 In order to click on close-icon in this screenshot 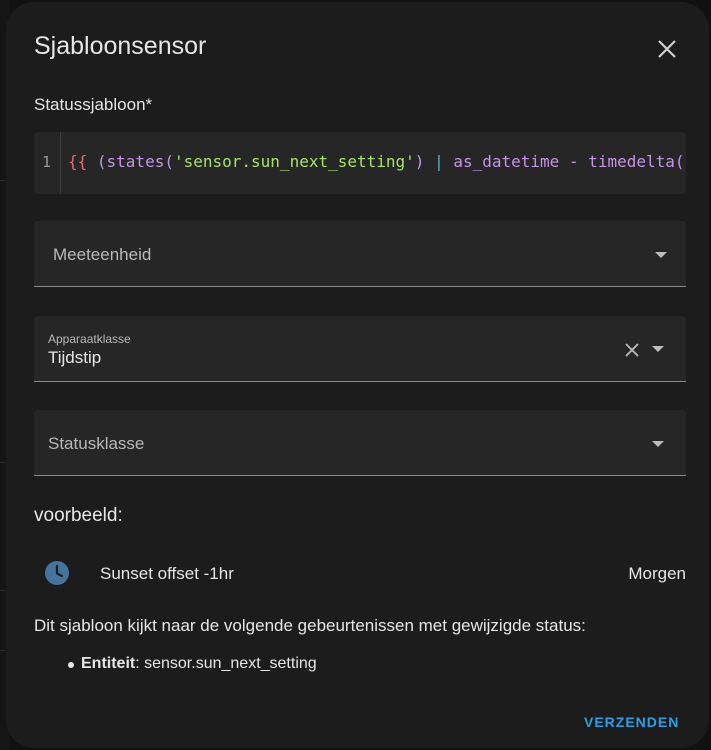, I will do `click(667, 49)`.